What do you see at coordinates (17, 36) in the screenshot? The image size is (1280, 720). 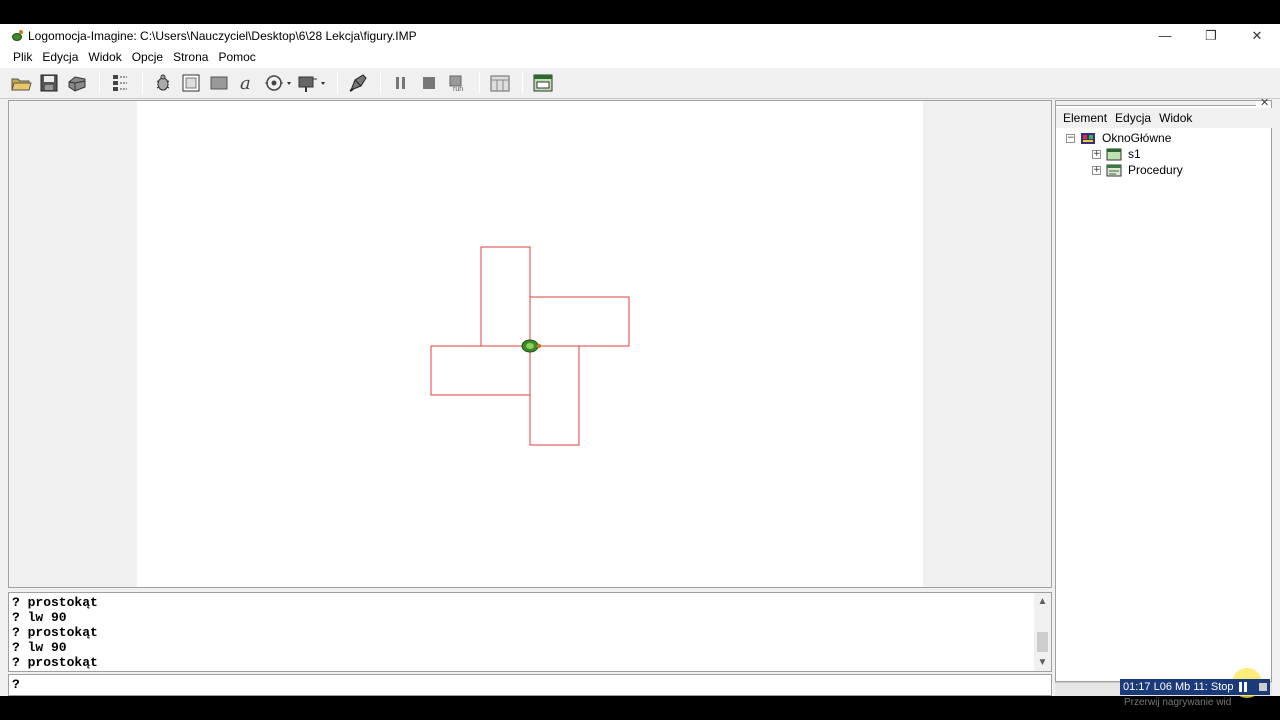 I see `turtle-app-icon` at bounding box center [17, 36].